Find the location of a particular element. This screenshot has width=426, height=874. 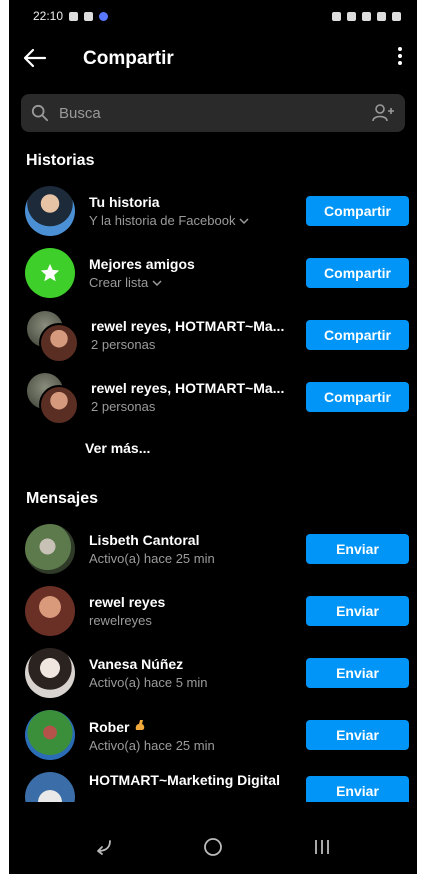

search-icon is located at coordinates (40, 113).